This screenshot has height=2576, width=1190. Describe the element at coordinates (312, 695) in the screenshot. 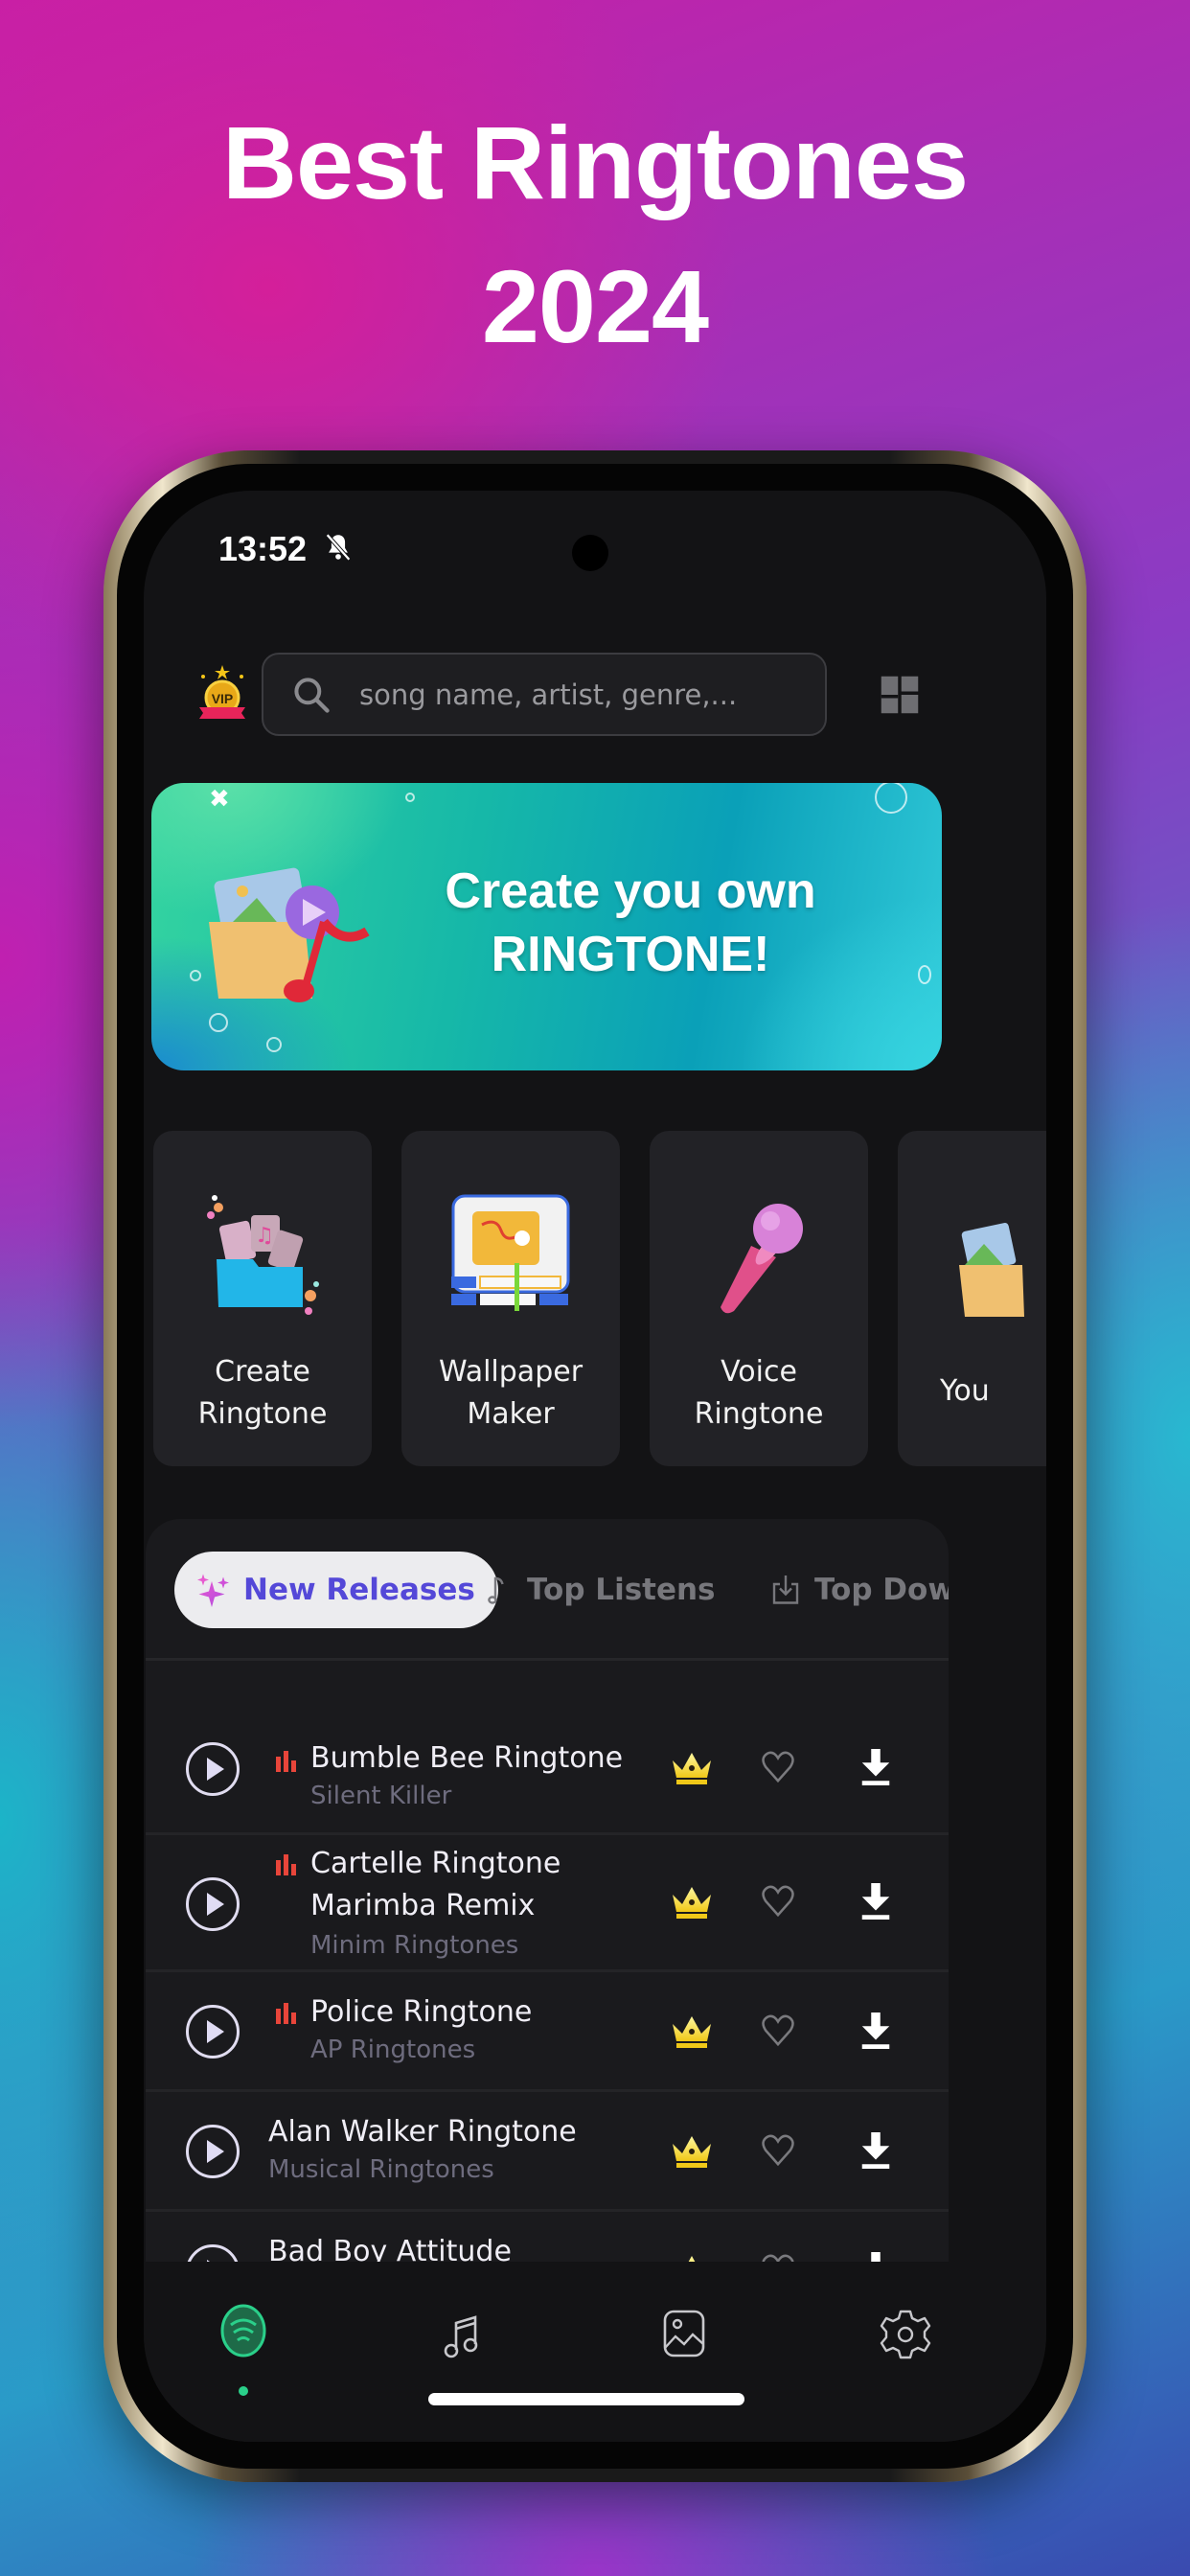

I see `search-icon` at that location.